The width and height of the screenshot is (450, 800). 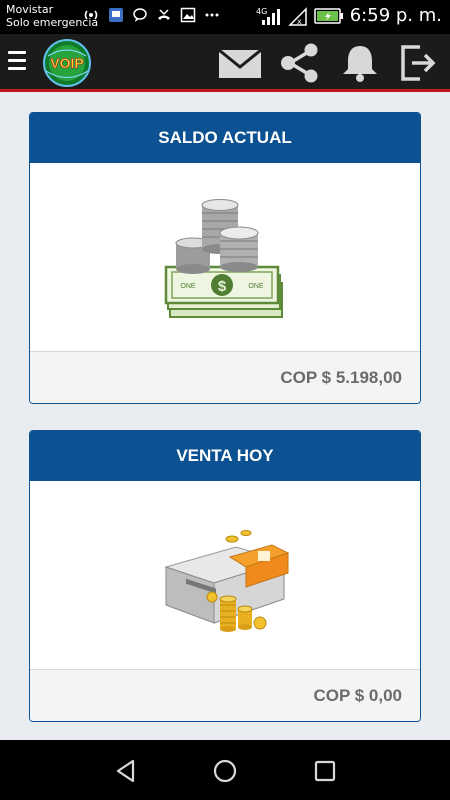 What do you see at coordinates (151, 15) in the screenshot?
I see `notification-icons` at bounding box center [151, 15].